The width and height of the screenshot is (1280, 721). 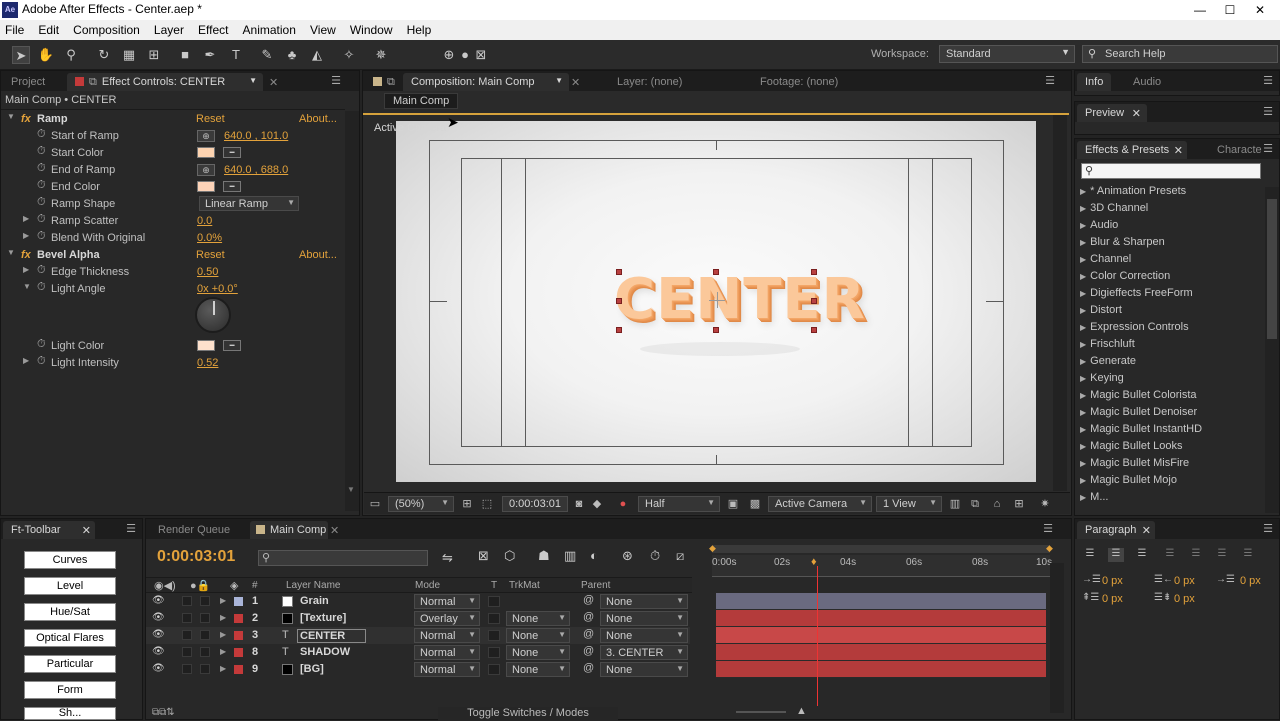 I want to click on light-color-swatch, so click(x=206, y=345).